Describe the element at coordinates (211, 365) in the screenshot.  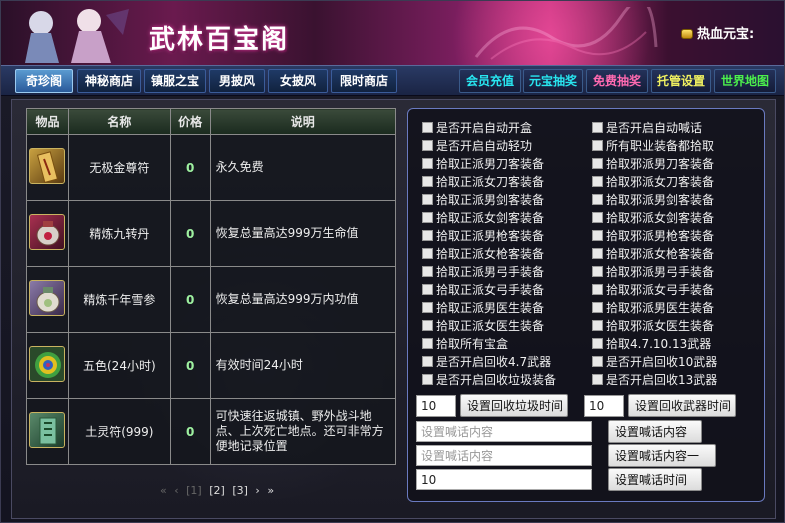
I see `table-row: 五色(24小时) 0 有效时间24小时` at that location.